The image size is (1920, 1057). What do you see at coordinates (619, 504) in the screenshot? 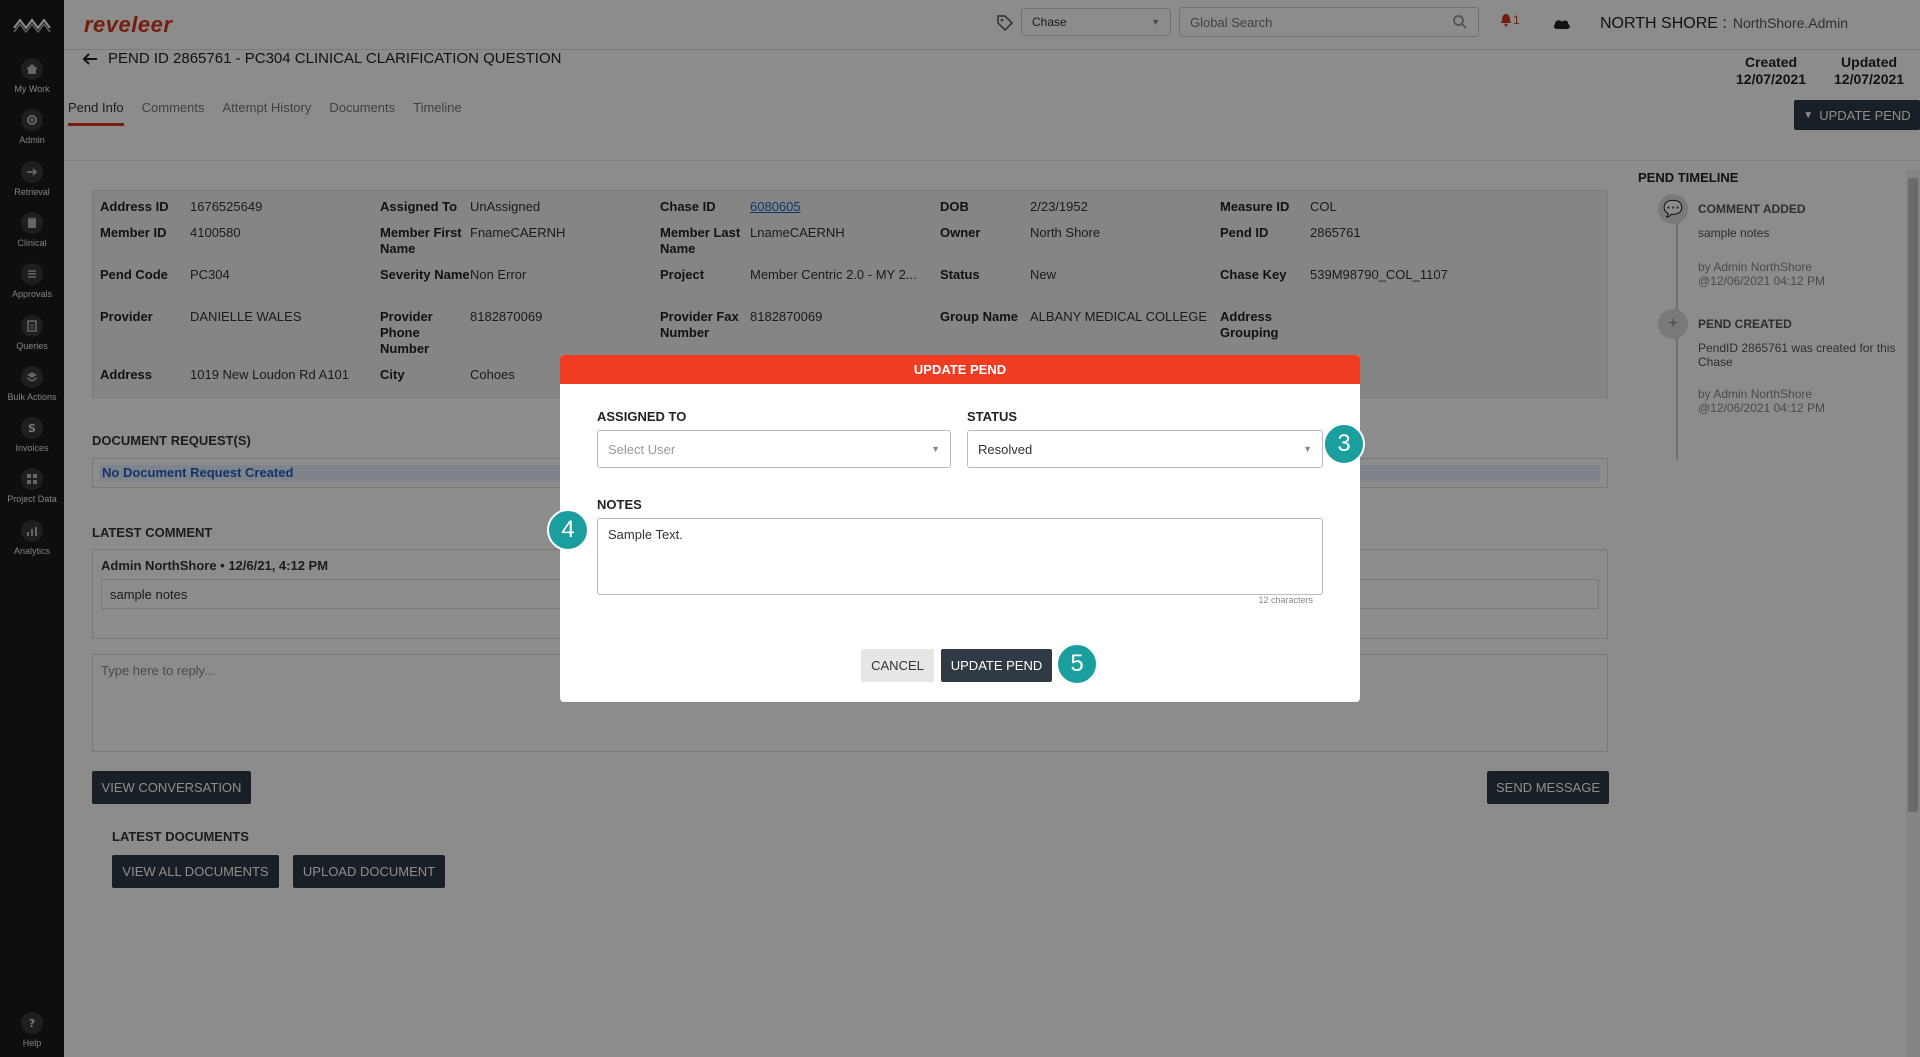
I see `notes-label: NOTES` at bounding box center [619, 504].